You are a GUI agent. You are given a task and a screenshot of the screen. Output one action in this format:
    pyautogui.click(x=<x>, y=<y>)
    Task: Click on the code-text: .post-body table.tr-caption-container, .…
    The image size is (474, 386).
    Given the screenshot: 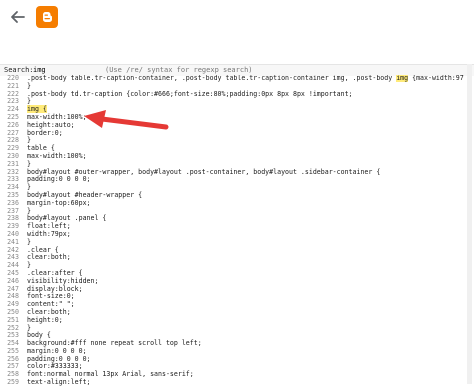 What is the action you would take?
    pyautogui.click(x=245, y=79)
    